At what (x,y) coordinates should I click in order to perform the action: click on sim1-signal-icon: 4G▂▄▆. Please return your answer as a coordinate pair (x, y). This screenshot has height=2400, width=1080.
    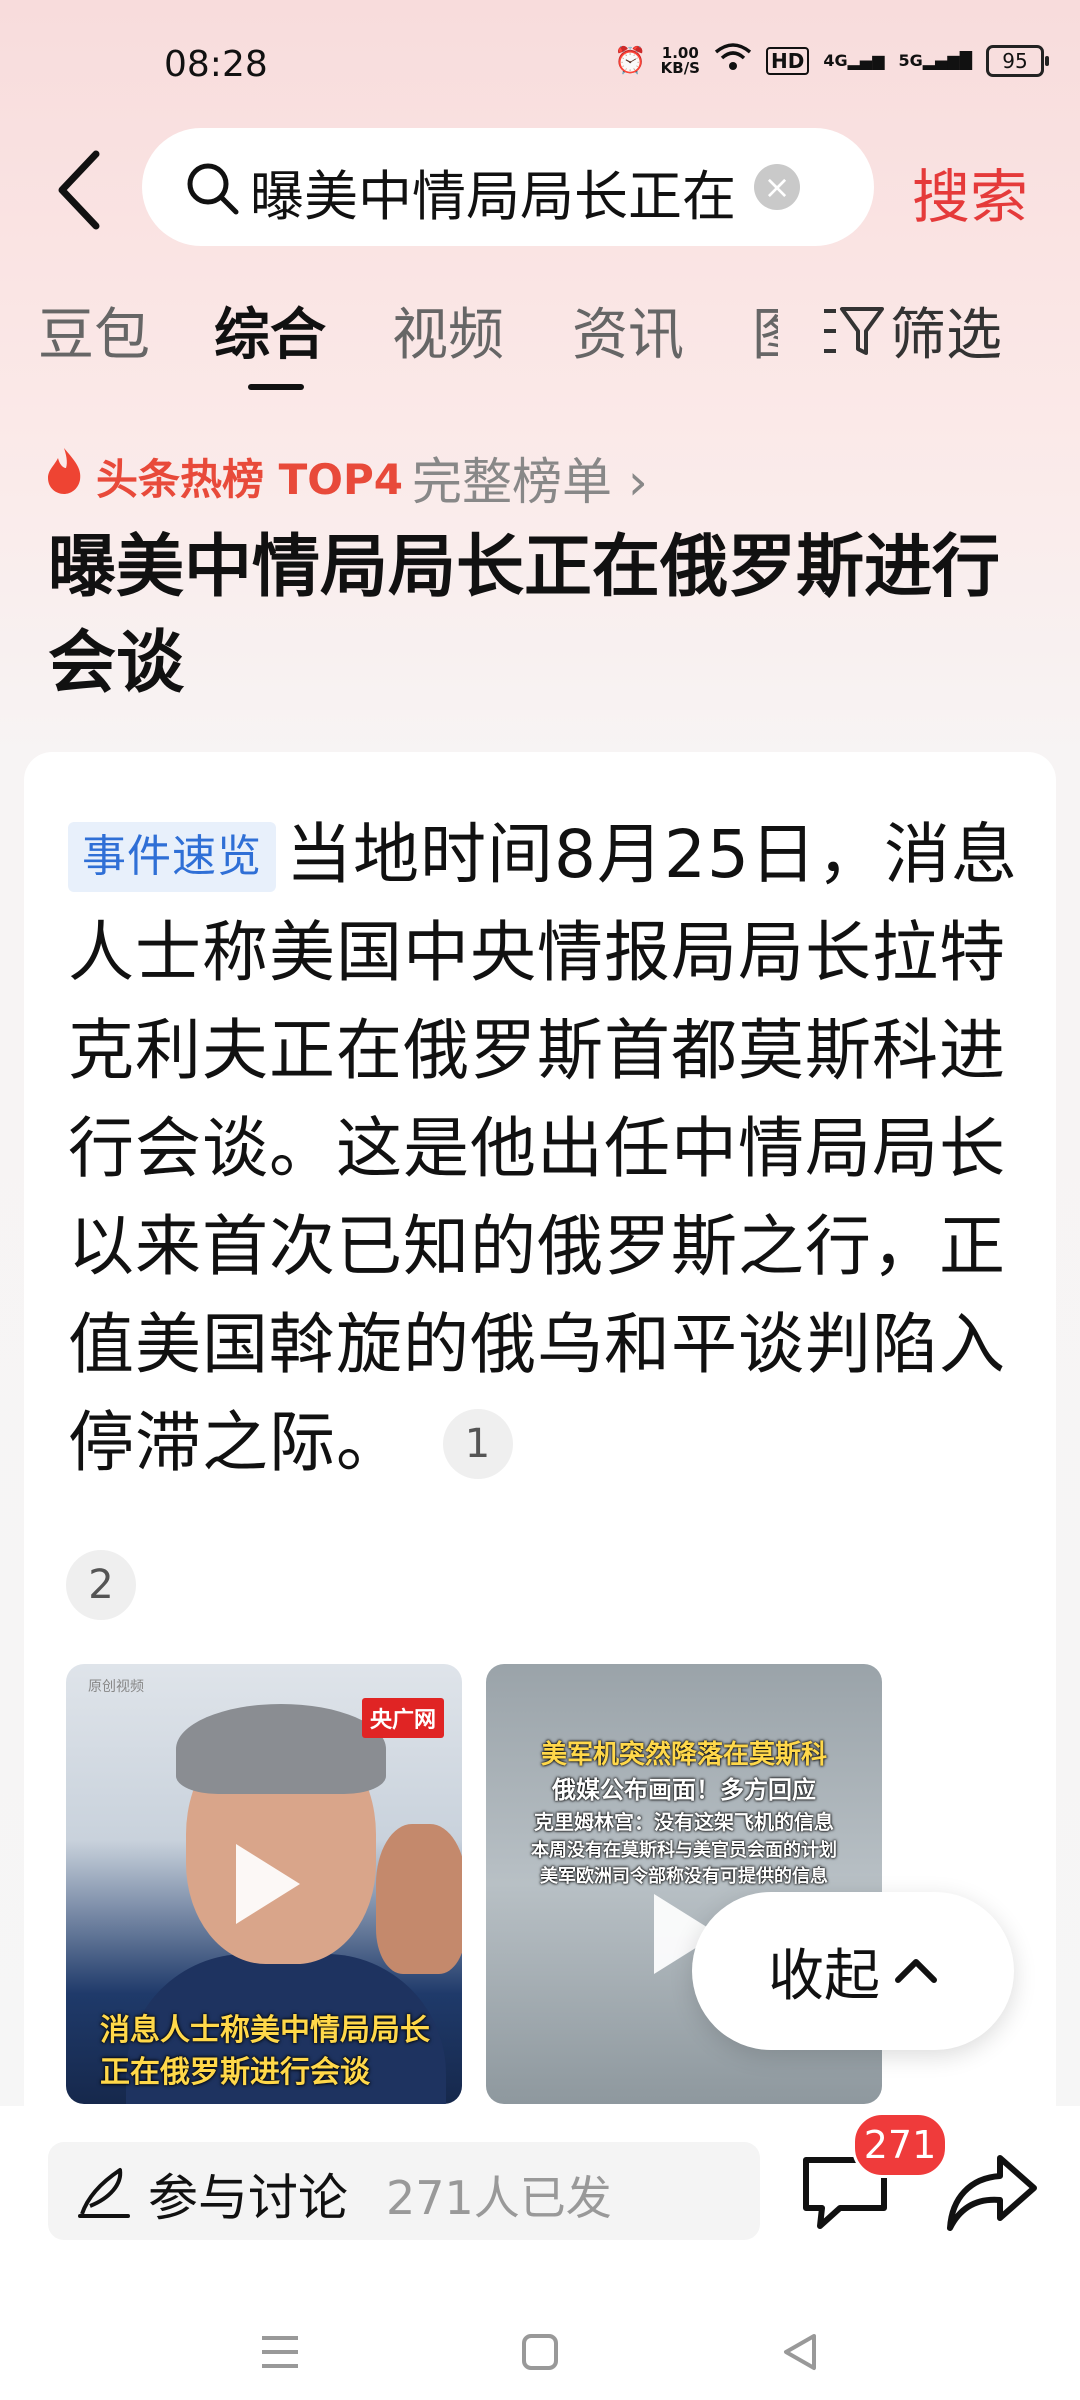
    Looking at the image, I should click on (854, 60).